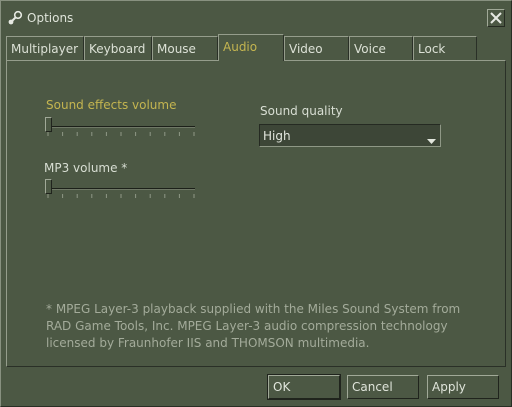 This screenshot has width=512, height=407. I want to click on title-bar: Options, so click(256, 18).